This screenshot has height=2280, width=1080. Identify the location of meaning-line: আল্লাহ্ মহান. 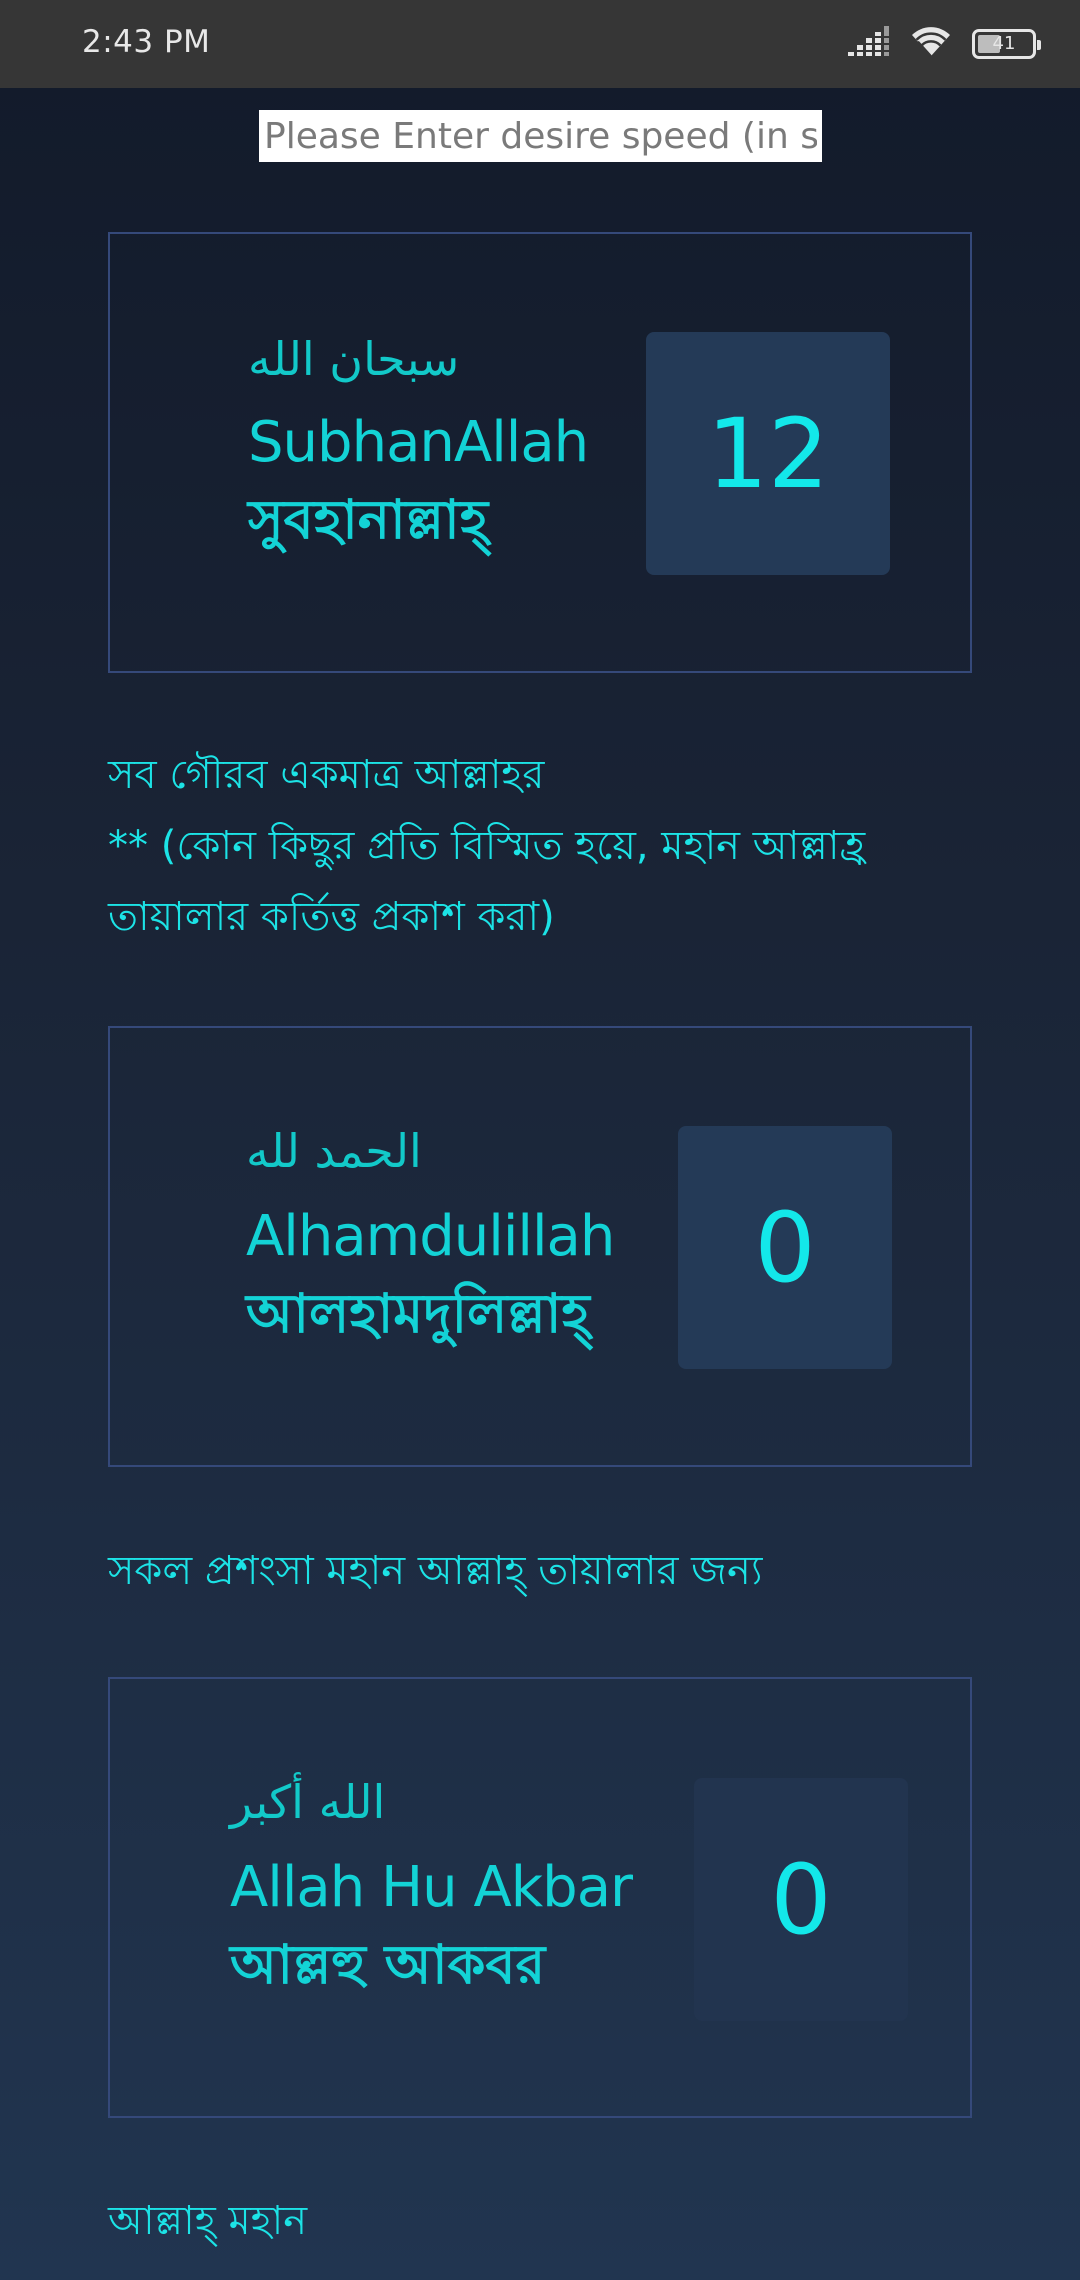
(208, 2221).